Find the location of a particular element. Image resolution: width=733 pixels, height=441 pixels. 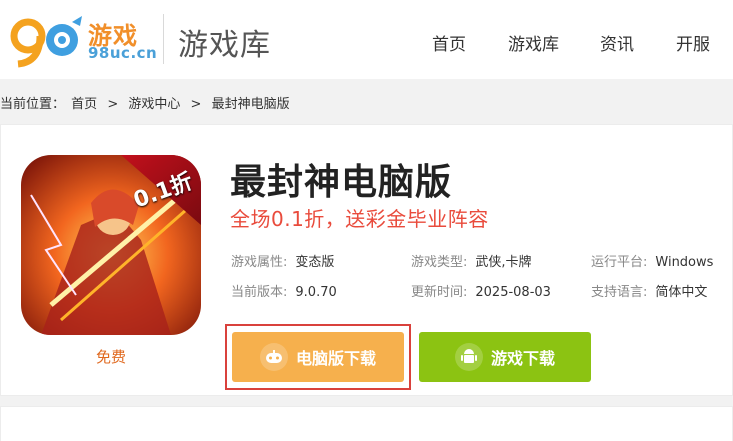

info-value: Windows is located at coordinates (684, 262).